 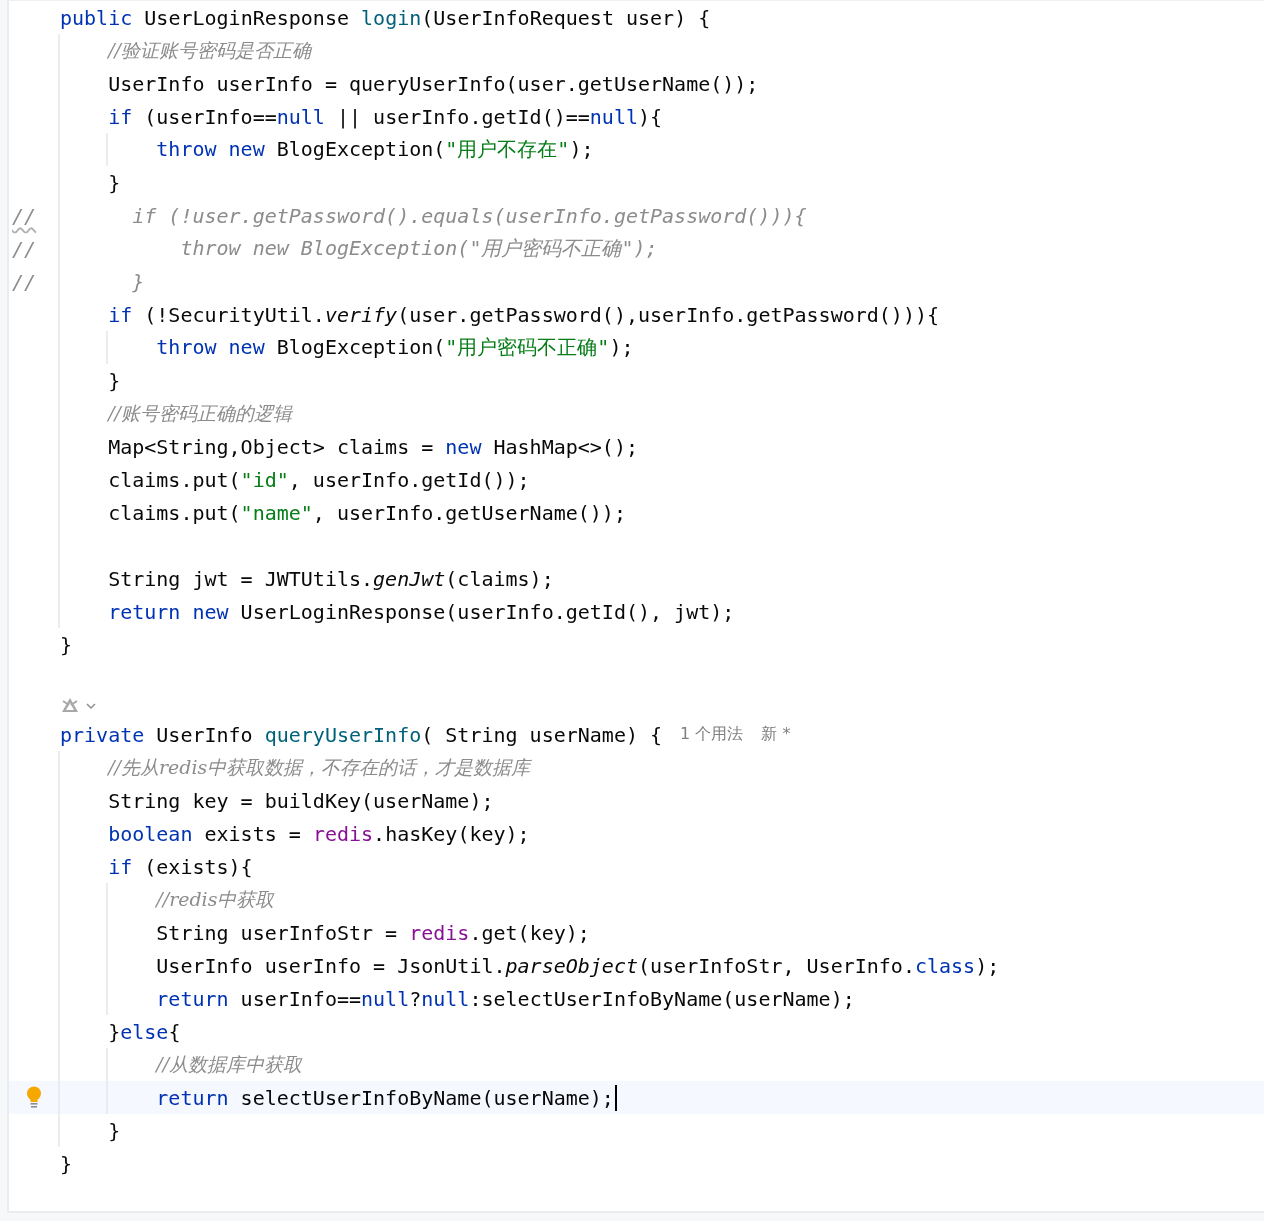 I want to click on code-line: //从数据库中获取, so click(x=229, y=1064).